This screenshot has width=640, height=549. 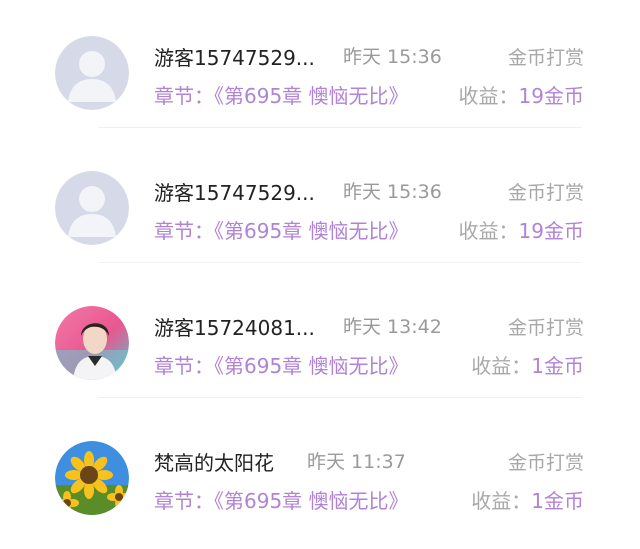 What do you see at coordinates (92, 343) in the screenshot?
I see `user-photo-avatar-icon` at bounding box center [92, 343].